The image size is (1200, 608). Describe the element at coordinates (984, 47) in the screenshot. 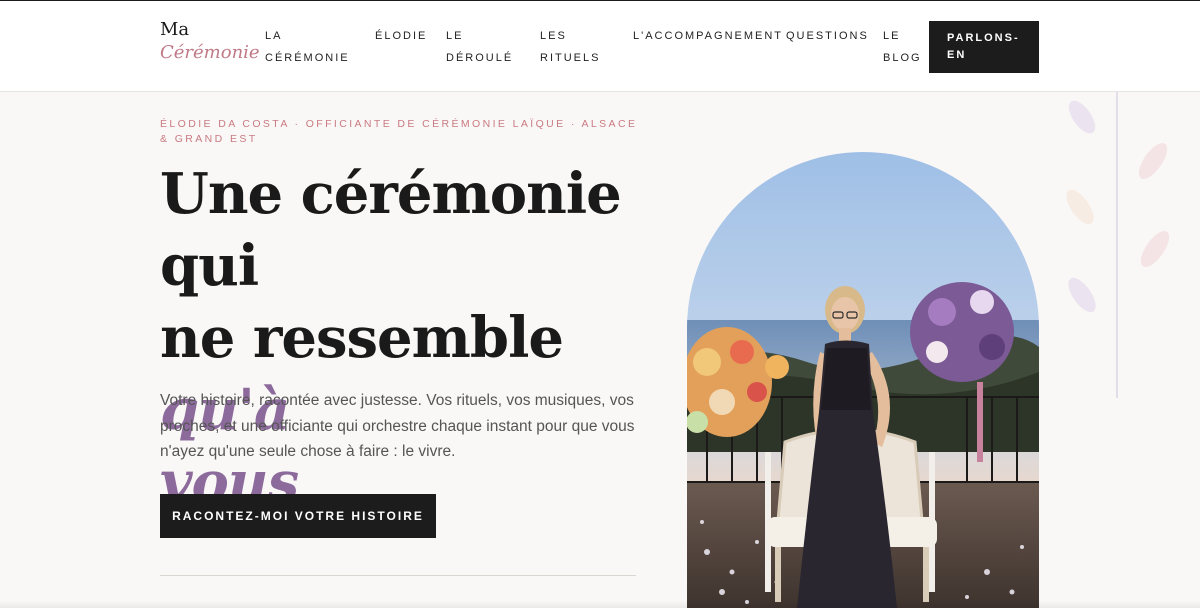

I see `parlons-en-button: PARLONS- EN` at that location.